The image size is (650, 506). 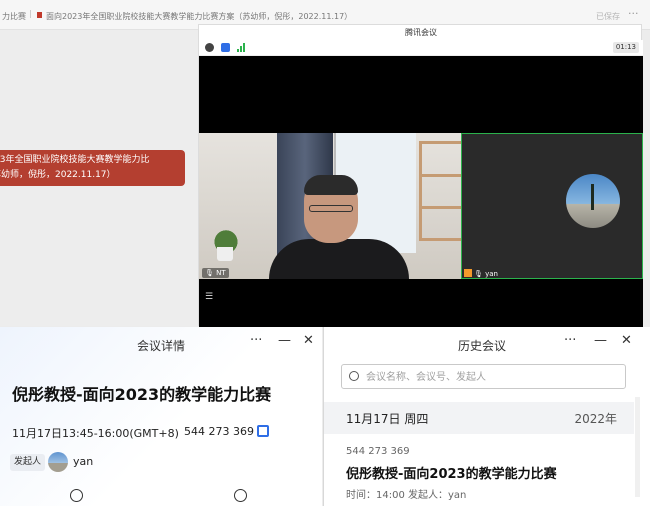 I want to click on speaker-name-tag: 🎙 NT, so click(x=215, y=273).